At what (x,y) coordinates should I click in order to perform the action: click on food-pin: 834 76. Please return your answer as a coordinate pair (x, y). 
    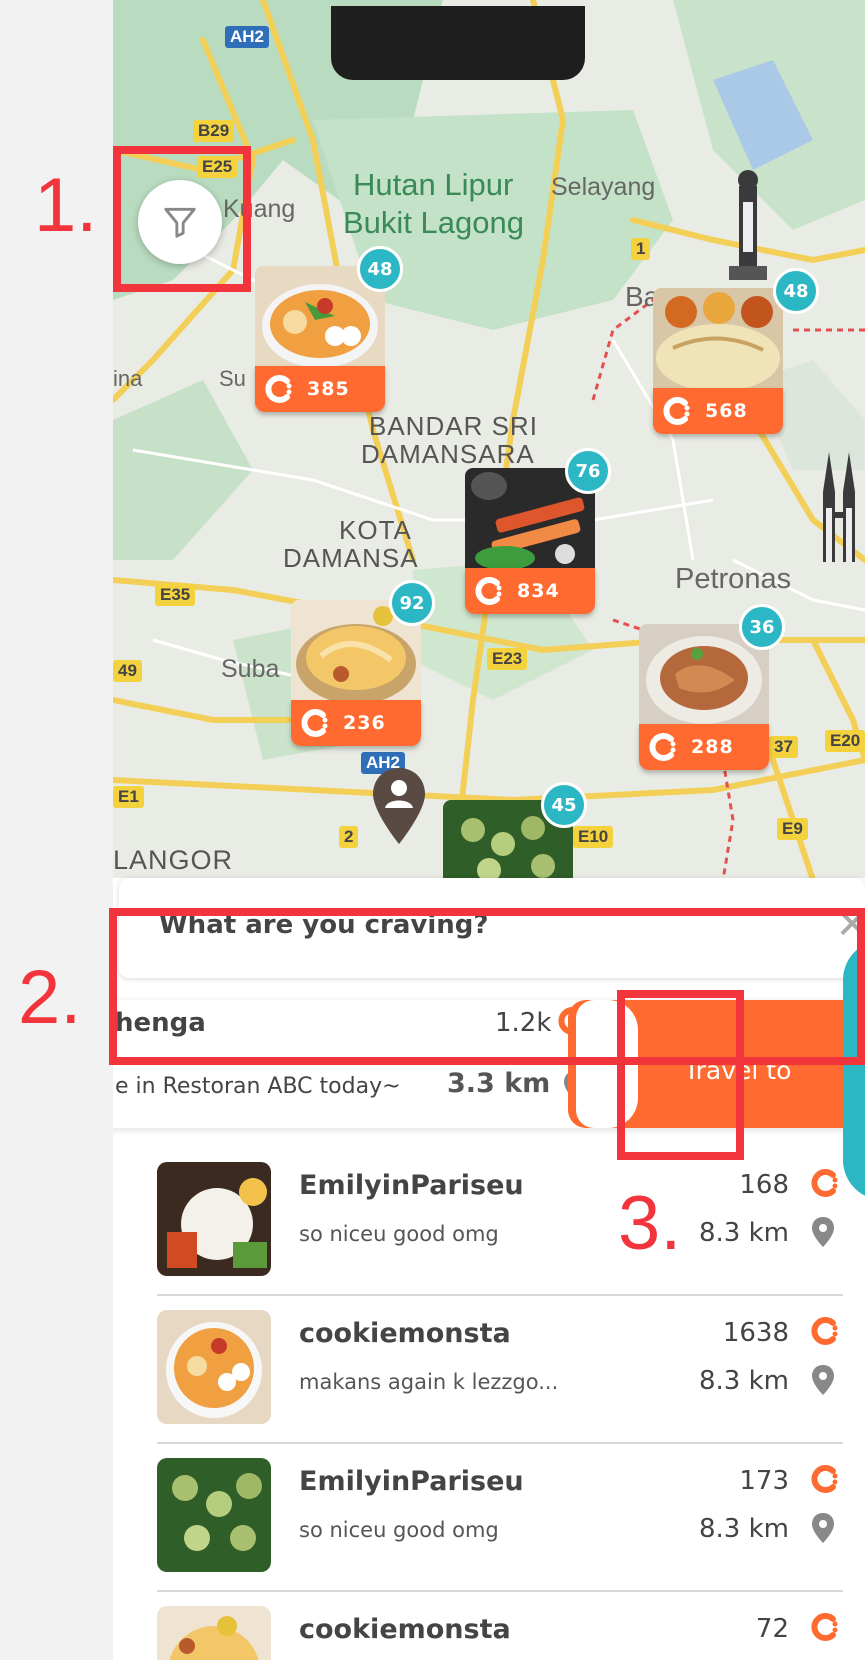
    Looking at the image, I should click on (538, 533).